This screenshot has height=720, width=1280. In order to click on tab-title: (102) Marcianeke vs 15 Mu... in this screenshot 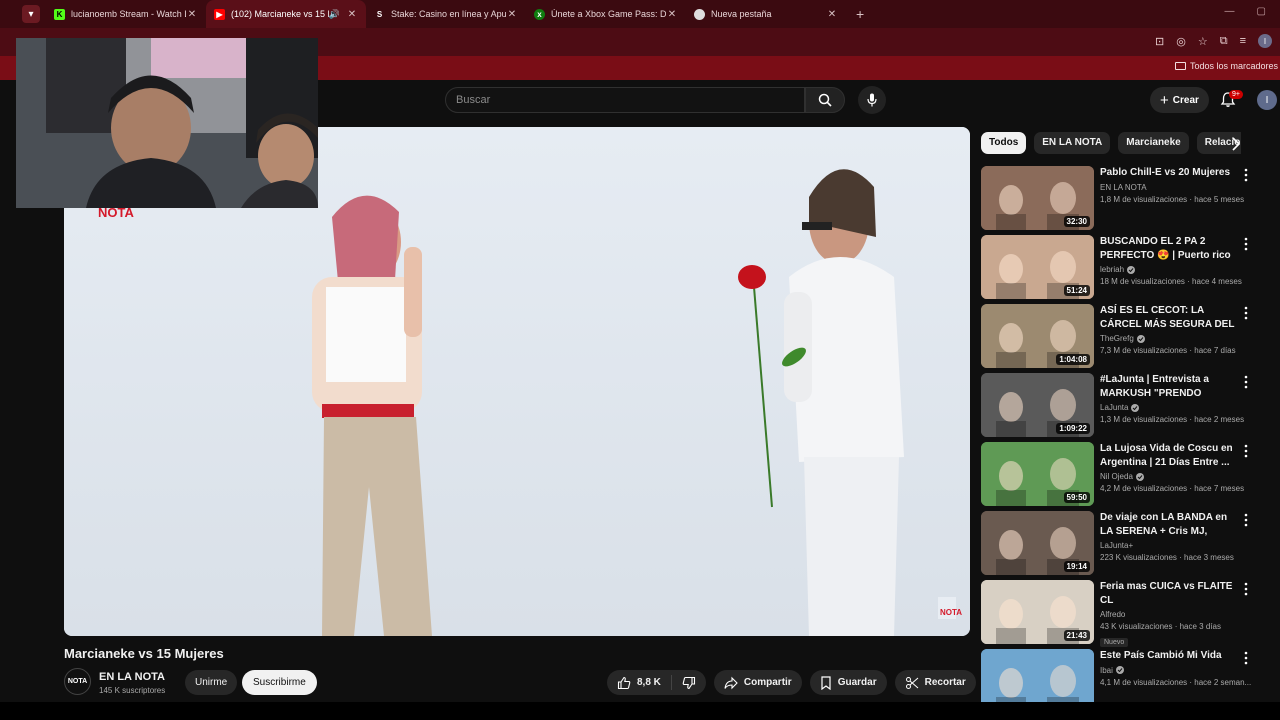, I will do `click(280, 14)`.